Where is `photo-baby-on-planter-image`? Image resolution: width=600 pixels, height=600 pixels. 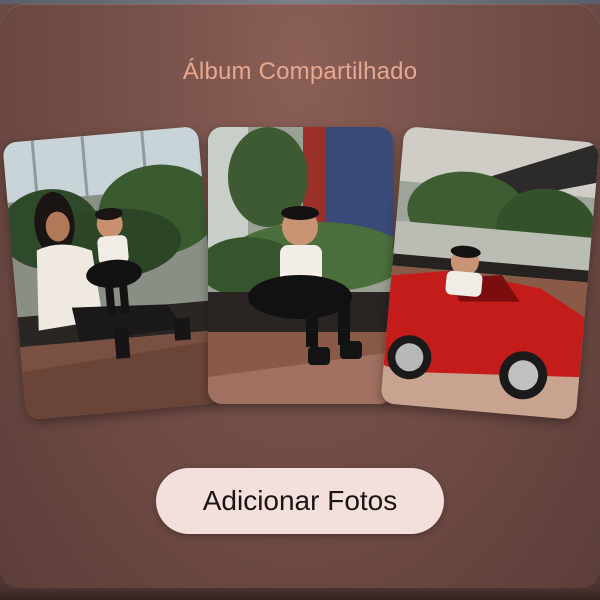
photo-baby-on-planter-image is located at coordinates (300, 265).